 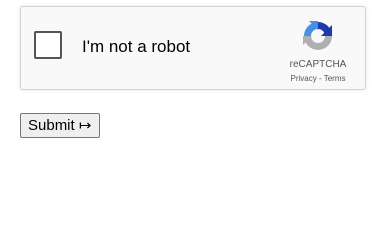 What do you see at coordinates (318, 64) in the screenshot?
I see `recaptcha-brand-name: reCAPTCHA` at bounding box center [318, 64].